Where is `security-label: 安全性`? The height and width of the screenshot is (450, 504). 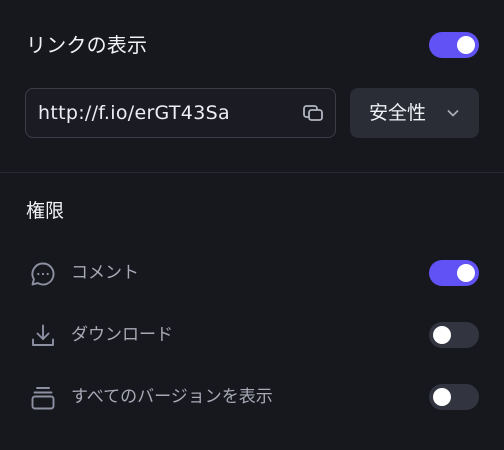 security-label: 安全性 is located at coordinates (398, 113).